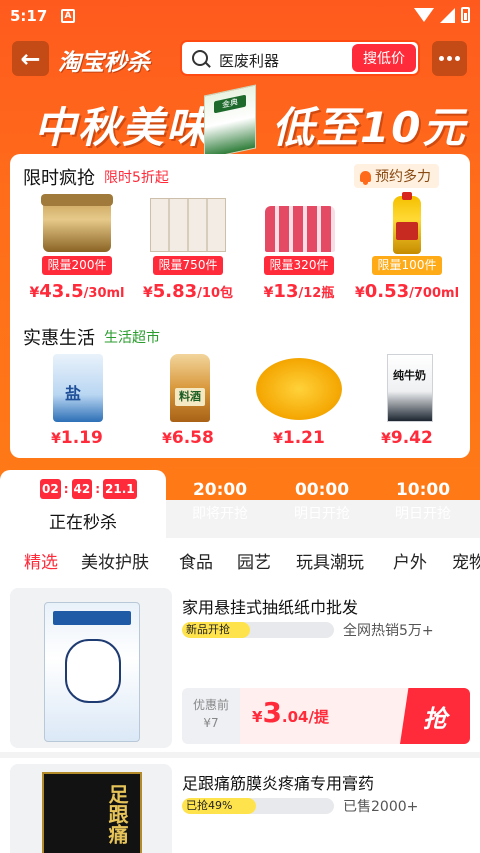  I want to click on limit-badge: 限量750件, so click(188, 265).